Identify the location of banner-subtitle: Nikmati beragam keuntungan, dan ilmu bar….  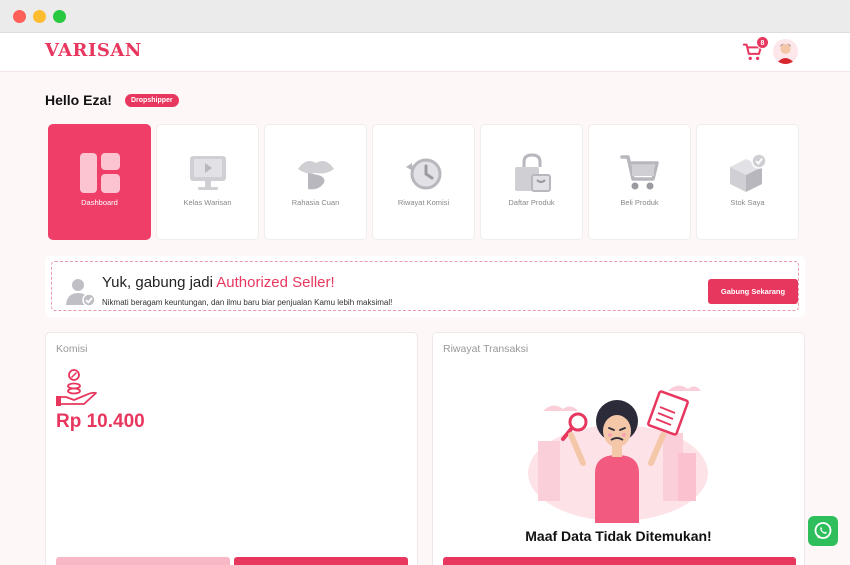
(247, 302).